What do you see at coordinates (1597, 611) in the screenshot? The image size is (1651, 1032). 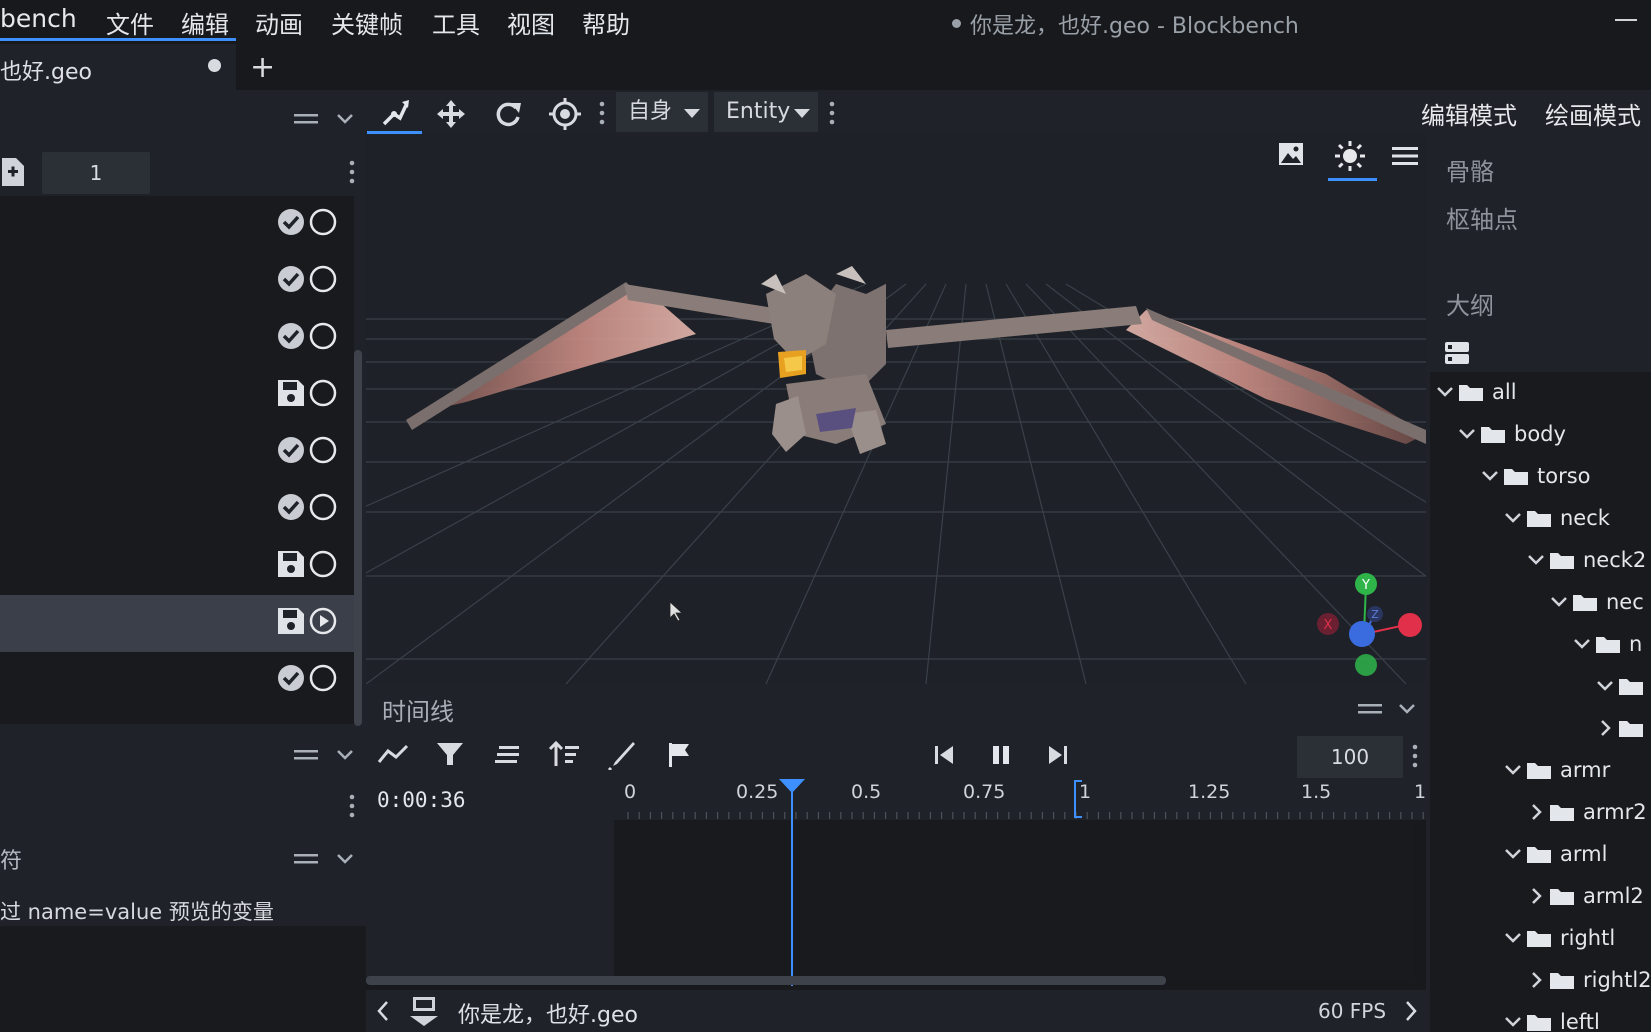 I see `outliner-group-row: nec` at bounding box center [1597, 611].